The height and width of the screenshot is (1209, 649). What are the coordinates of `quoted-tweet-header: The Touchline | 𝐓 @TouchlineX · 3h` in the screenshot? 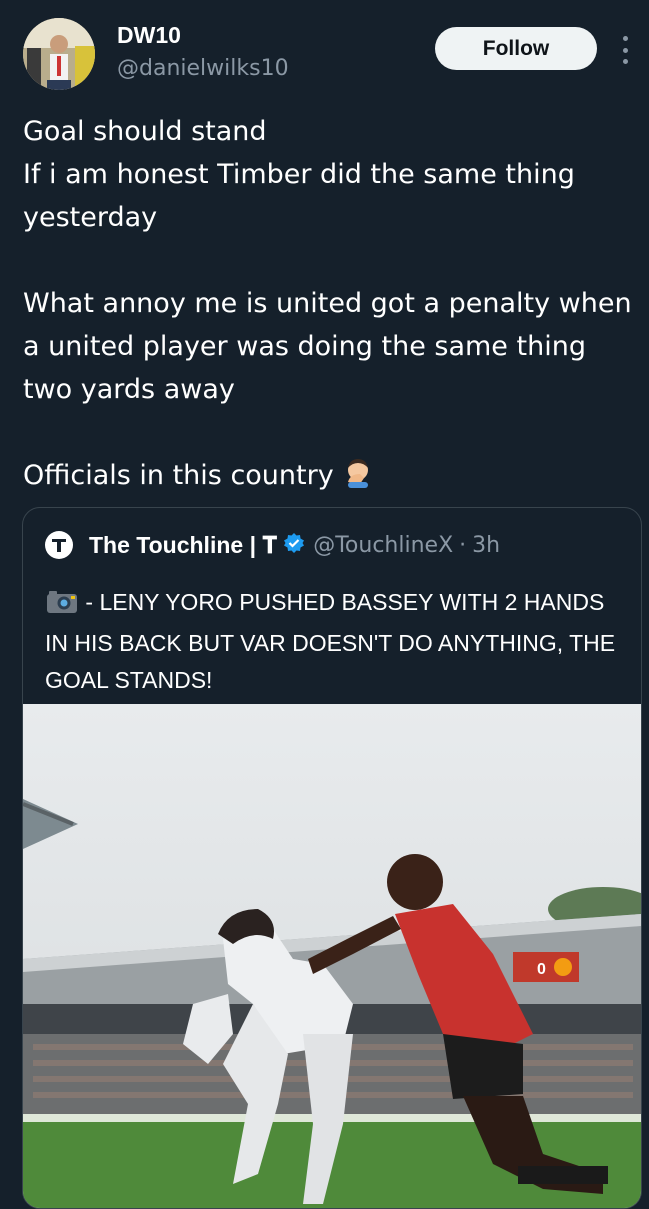 It's located at (272, 545).